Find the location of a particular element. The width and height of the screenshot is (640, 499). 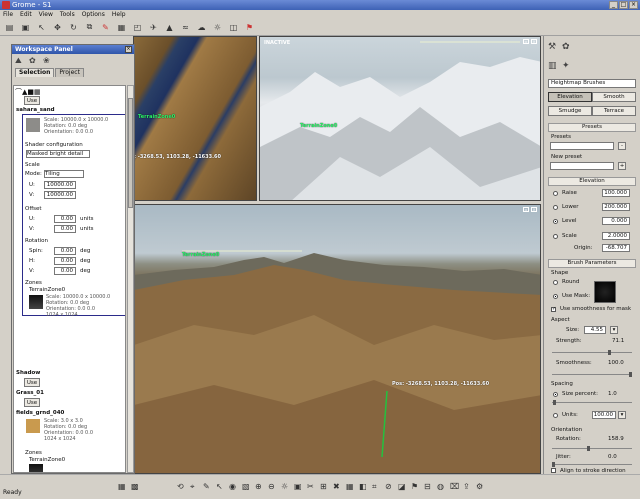

smooth-button: Smooth is located at coordinates (614, 97).